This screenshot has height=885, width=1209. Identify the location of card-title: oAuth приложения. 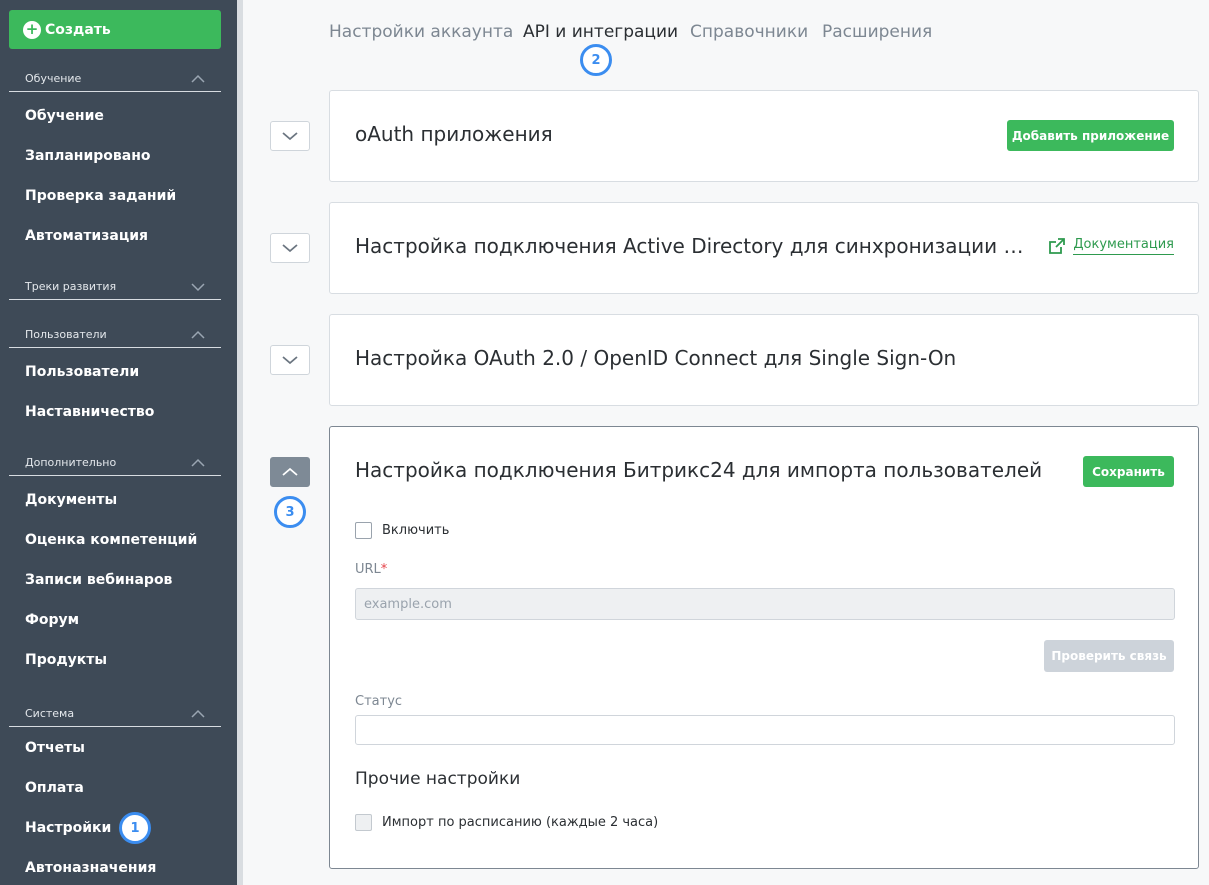
(454, 134).